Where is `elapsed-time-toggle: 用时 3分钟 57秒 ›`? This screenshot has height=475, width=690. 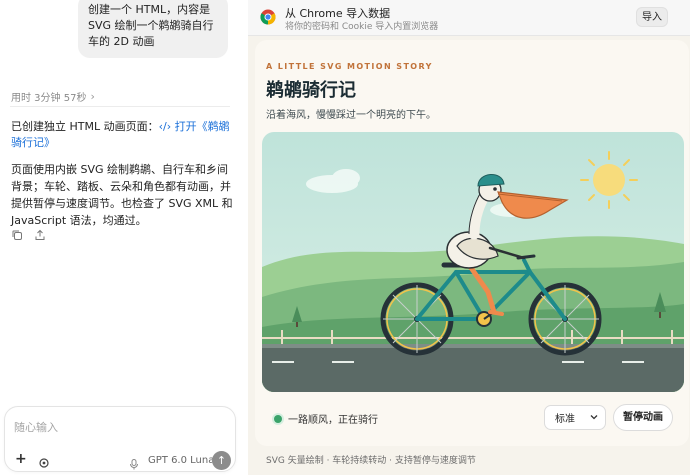
elapsed-time-toggle: 用时 3分钟 57秒 › is located at coordinates (53, 96).